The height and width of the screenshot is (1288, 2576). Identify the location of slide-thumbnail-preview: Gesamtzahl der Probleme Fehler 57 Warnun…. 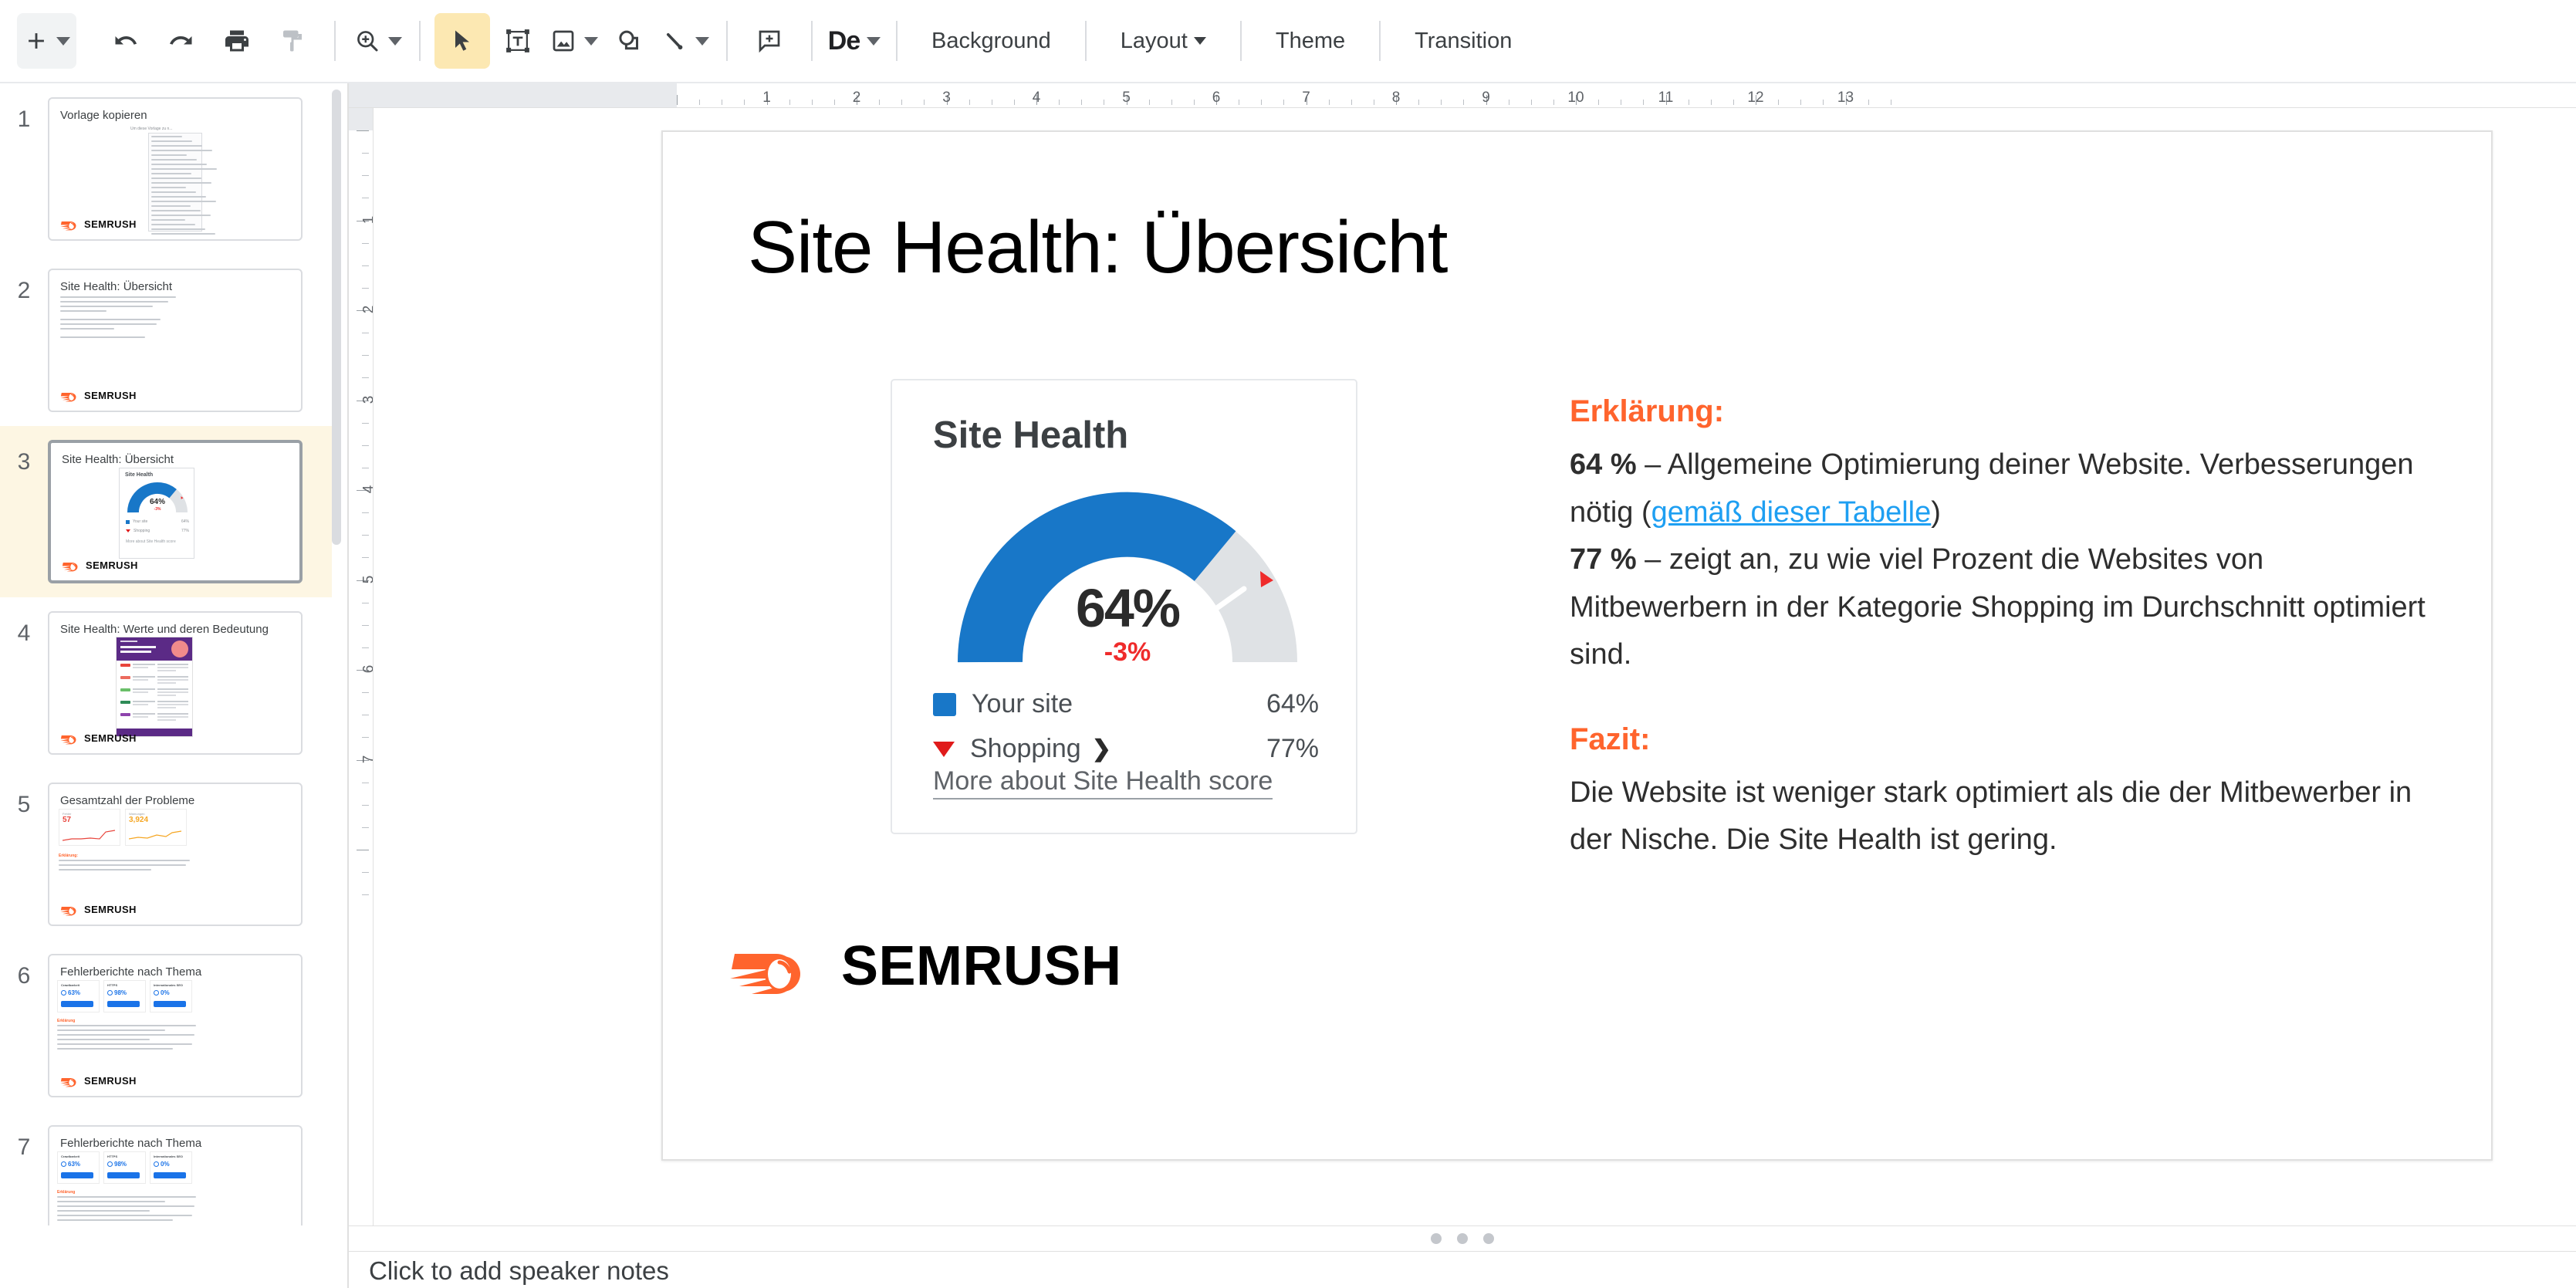
(175, 854).